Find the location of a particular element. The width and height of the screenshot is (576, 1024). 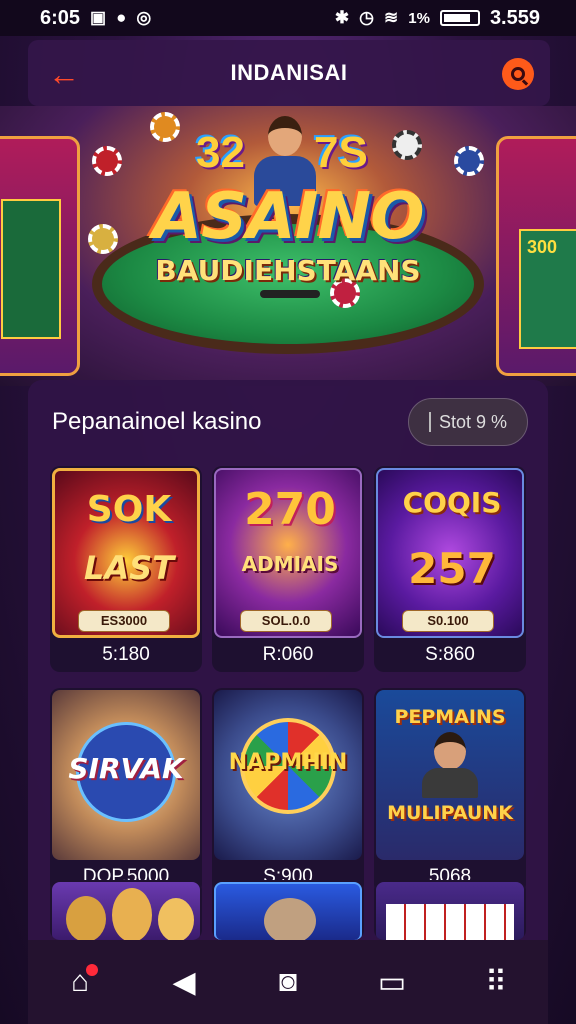

app-icon: ◎ is located at coordinates (144, 17).